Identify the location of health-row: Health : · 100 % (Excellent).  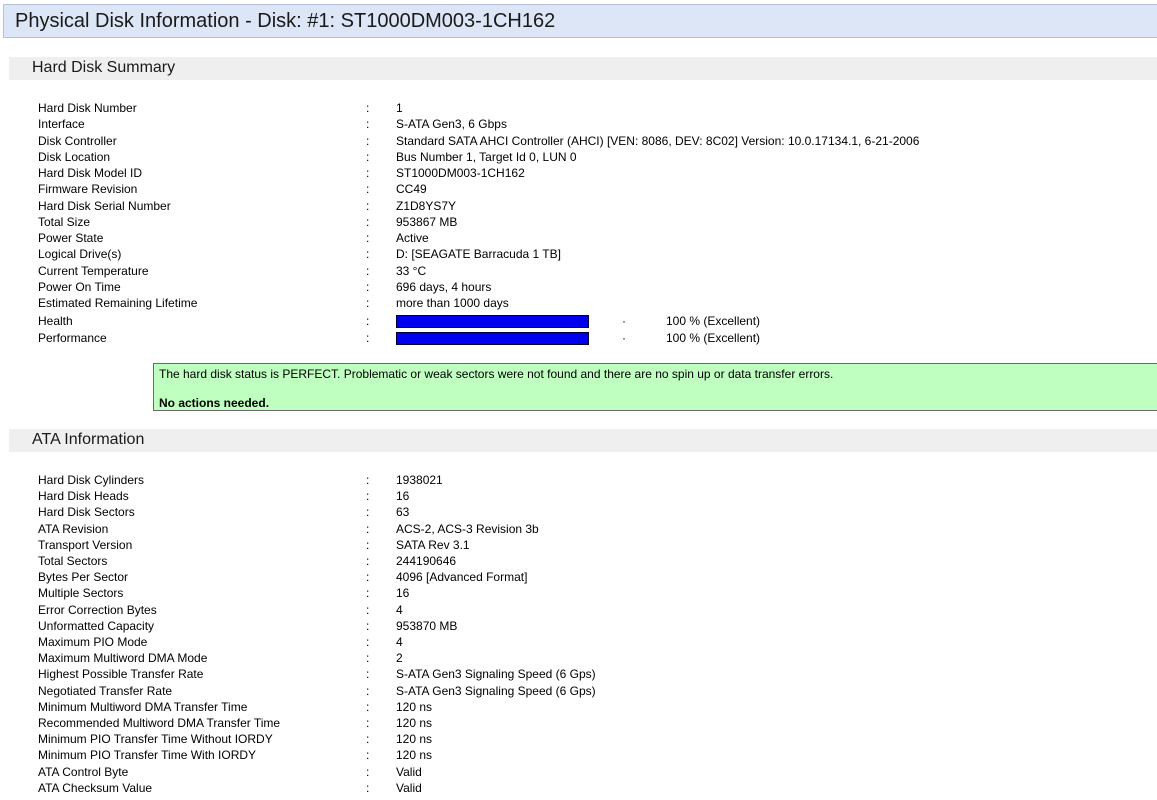
(578, 321).